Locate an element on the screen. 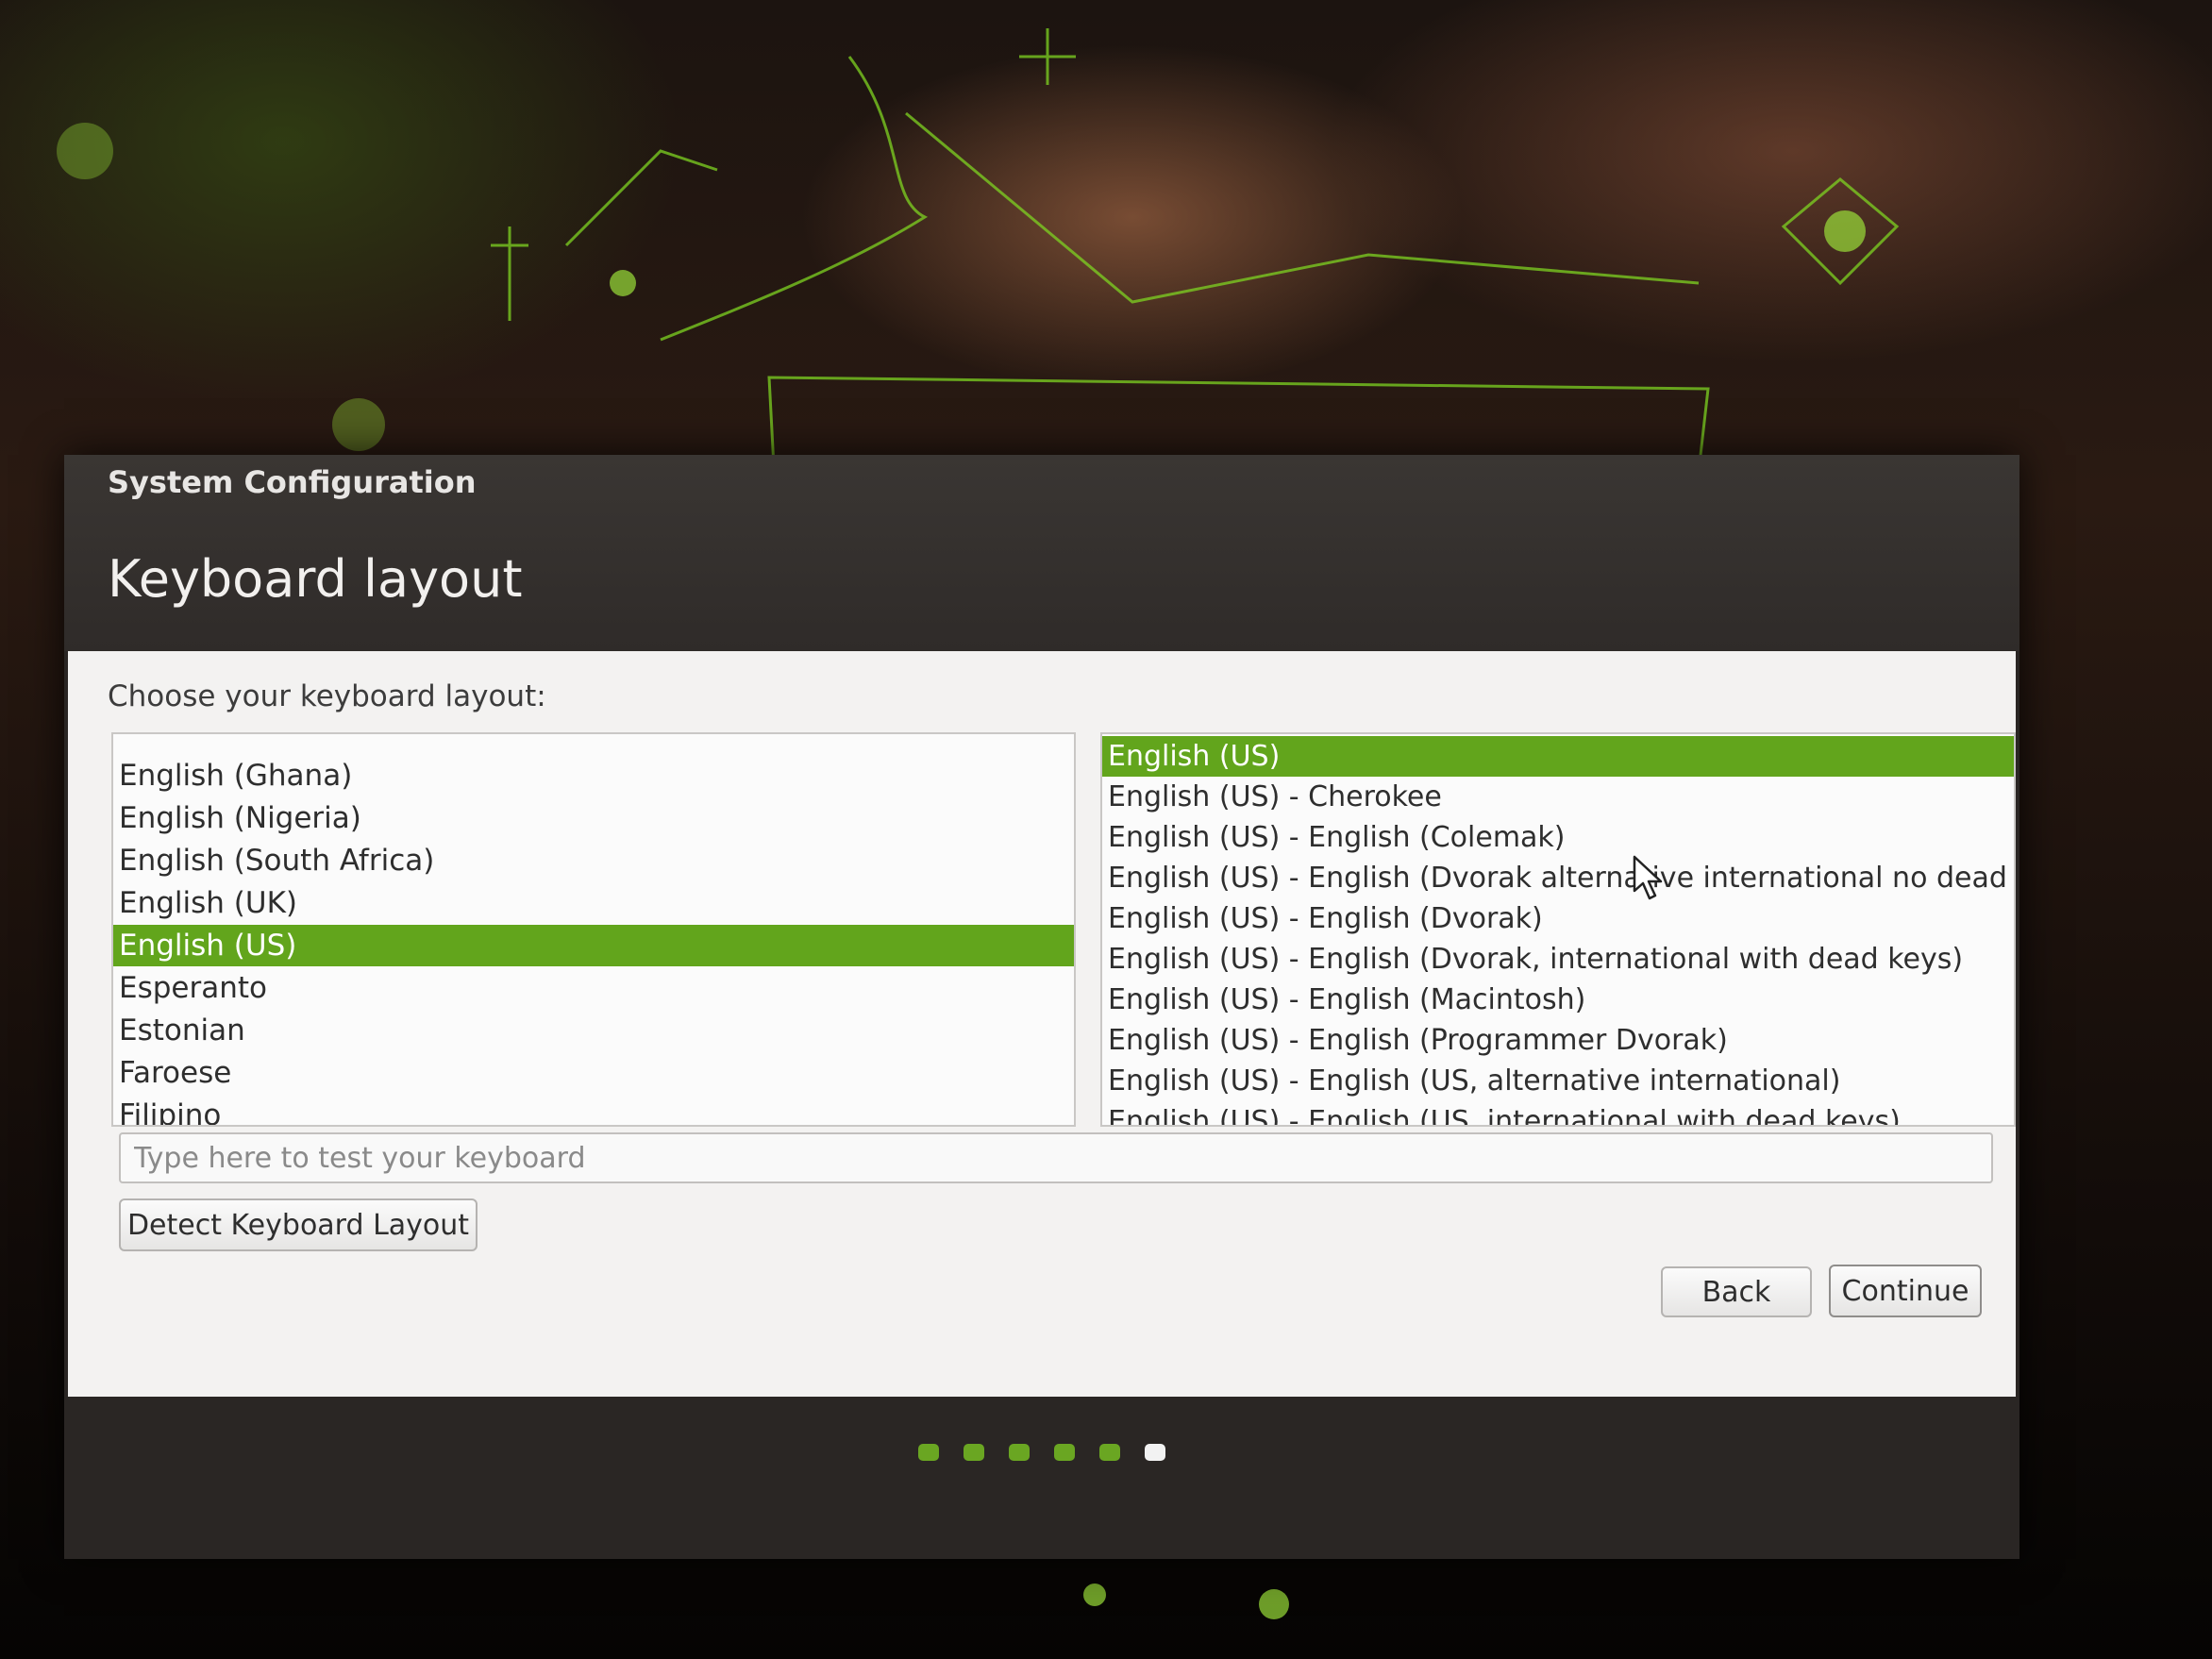 Image resolution: width=2212 pixels, height=1659 pixels. layout-prompt-label: Choose your keyboard layout: is located at coordinates (327, 696).